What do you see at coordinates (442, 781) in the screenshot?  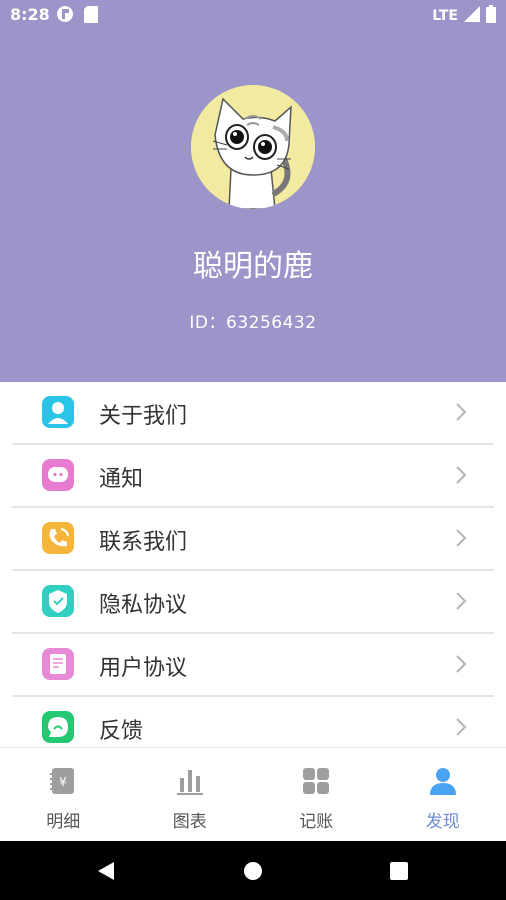 I see `user-icon` at bounding box center [442, 781].